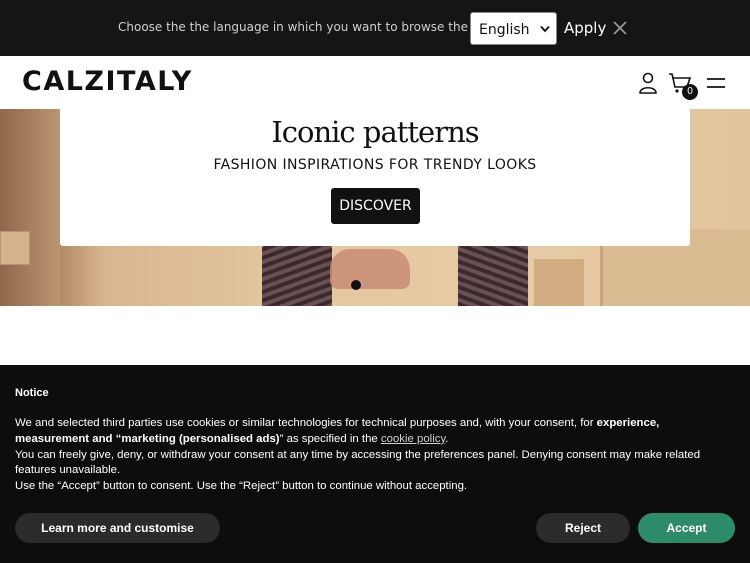 This screenshot has height=563, width=750. I want to click on hero-title: Iconic patterns, so click(375, 132).